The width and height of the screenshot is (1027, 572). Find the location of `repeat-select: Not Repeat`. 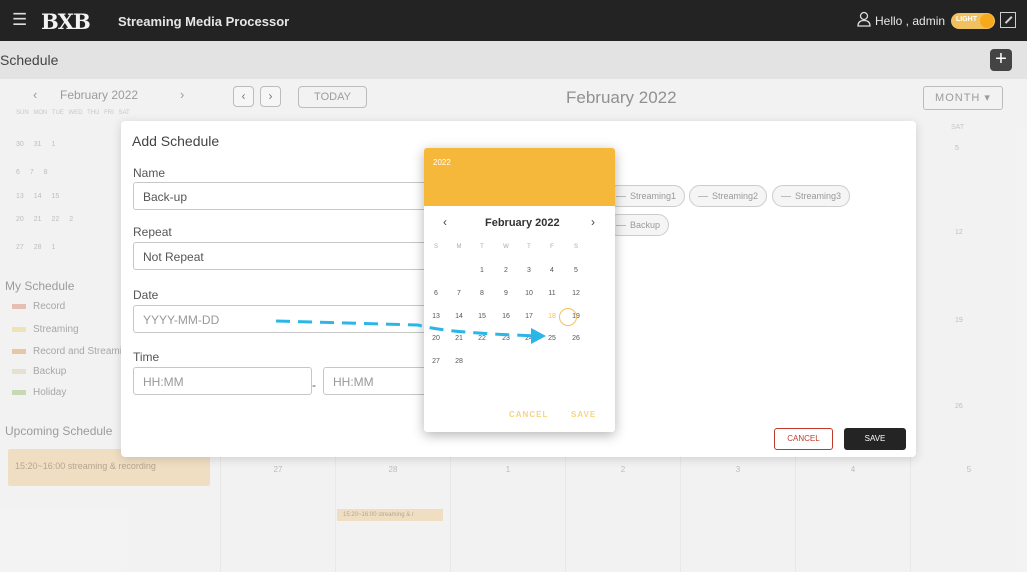

repeat-select: Not Repeat is located at coordinates (283, 256).